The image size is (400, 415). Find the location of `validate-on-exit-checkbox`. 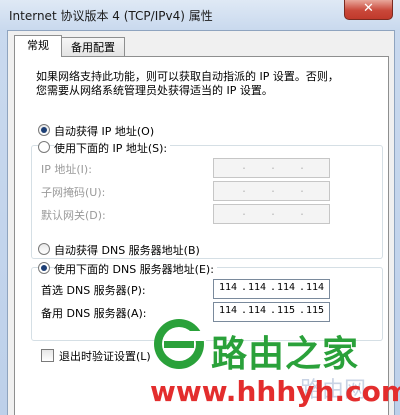

validate-on-exit-checkbox is located at coordinates (47, 355).